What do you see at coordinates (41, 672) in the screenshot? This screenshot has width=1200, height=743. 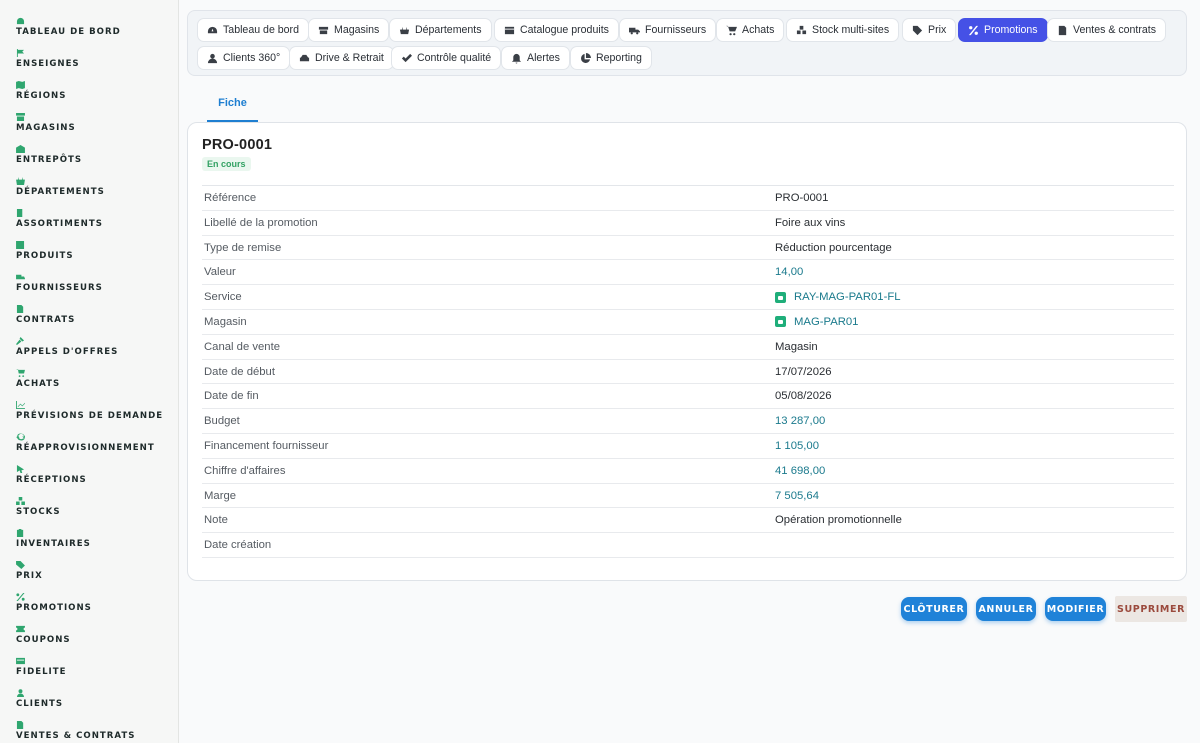 I see `sidebar-item-label: FIDELITE` at bounding box center [41, 672].